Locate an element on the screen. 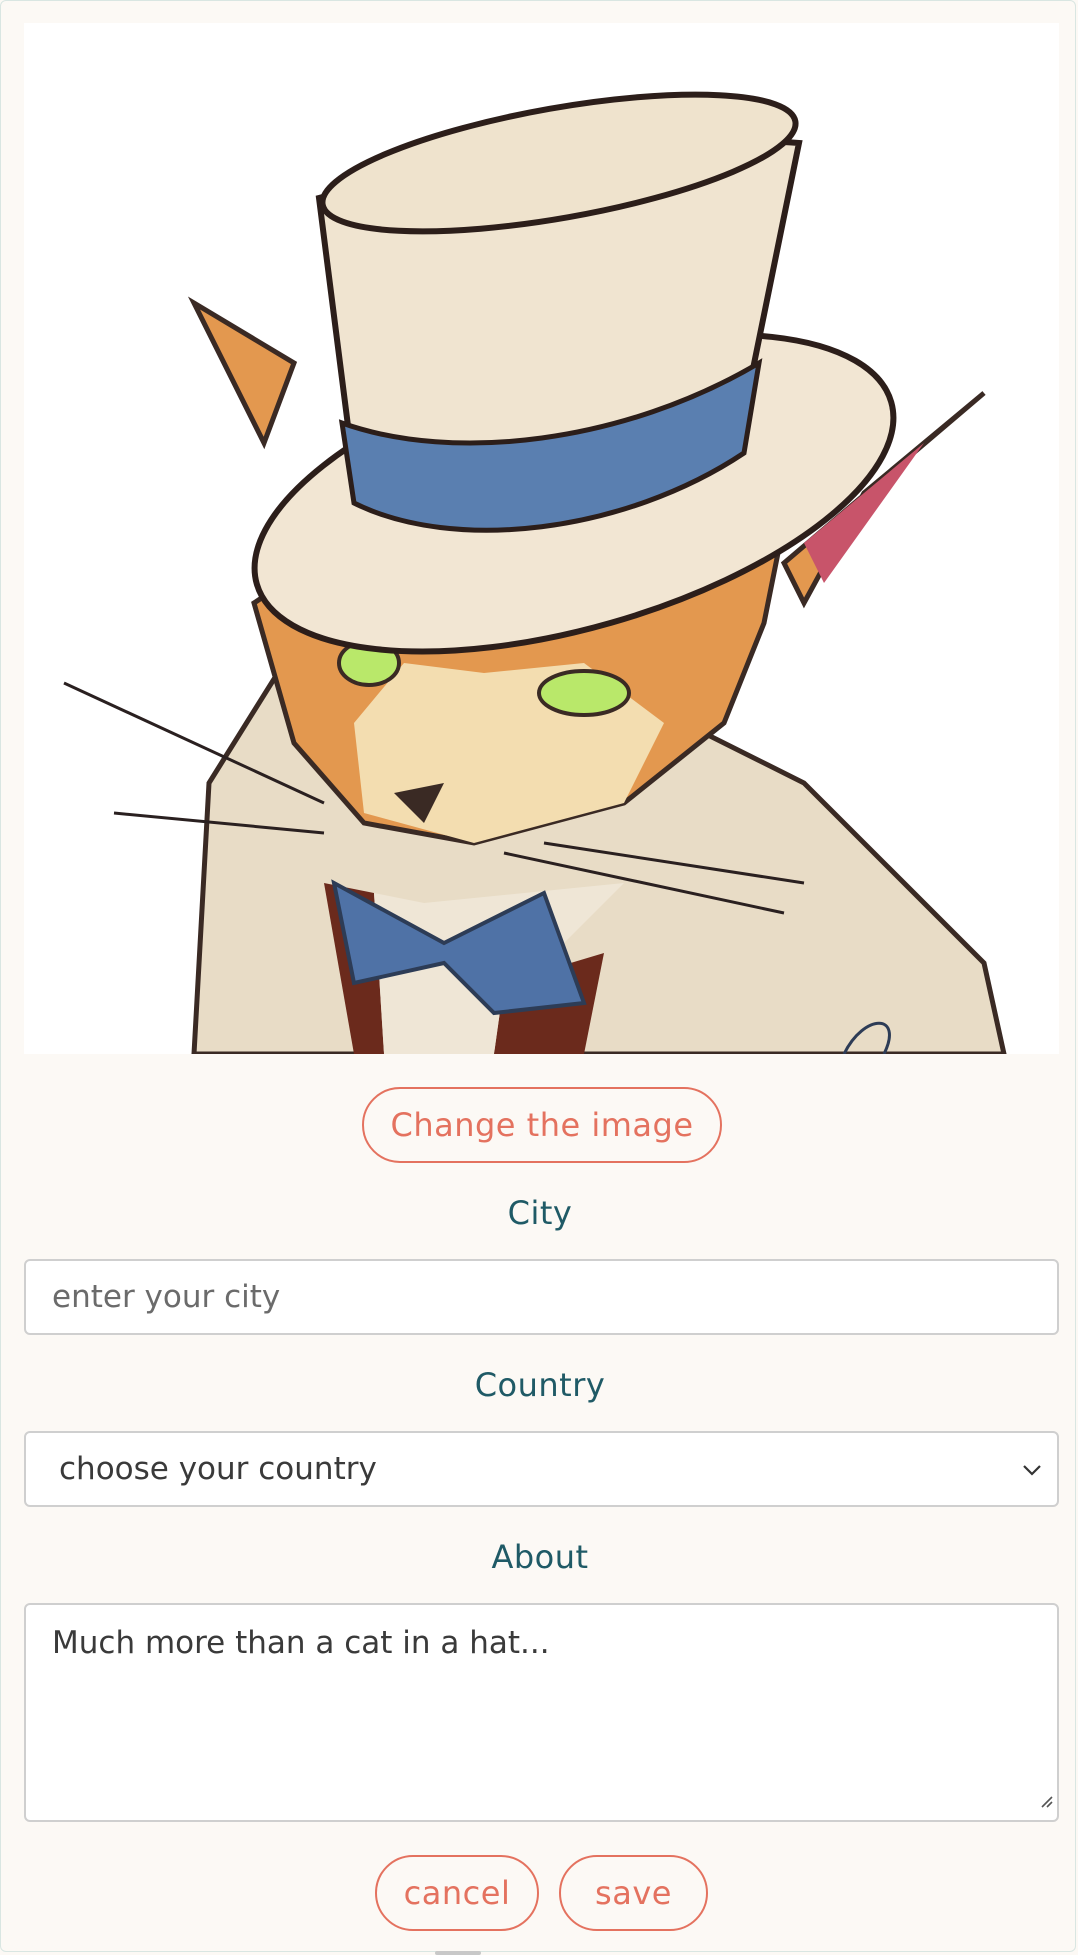 Image resolution: width=1078 pixels, height=1955 pixels. change-image-button: Change the image is located at coordinates (542, 1125).